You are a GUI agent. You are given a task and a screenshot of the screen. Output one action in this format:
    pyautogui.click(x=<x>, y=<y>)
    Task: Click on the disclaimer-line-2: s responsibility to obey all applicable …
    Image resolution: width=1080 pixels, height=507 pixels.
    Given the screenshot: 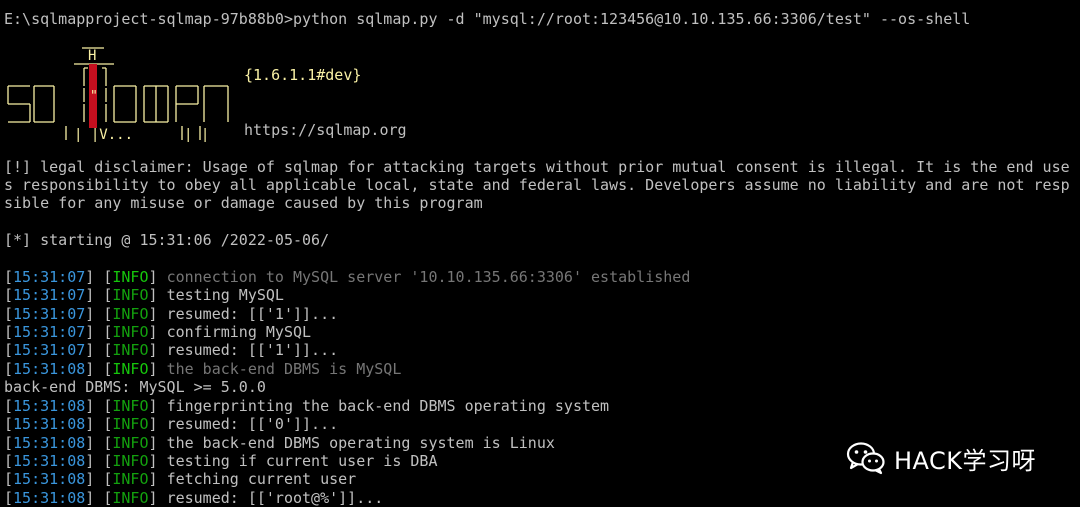 What is the action you would take?
    pyautogui.click(x=537, y=185)
    